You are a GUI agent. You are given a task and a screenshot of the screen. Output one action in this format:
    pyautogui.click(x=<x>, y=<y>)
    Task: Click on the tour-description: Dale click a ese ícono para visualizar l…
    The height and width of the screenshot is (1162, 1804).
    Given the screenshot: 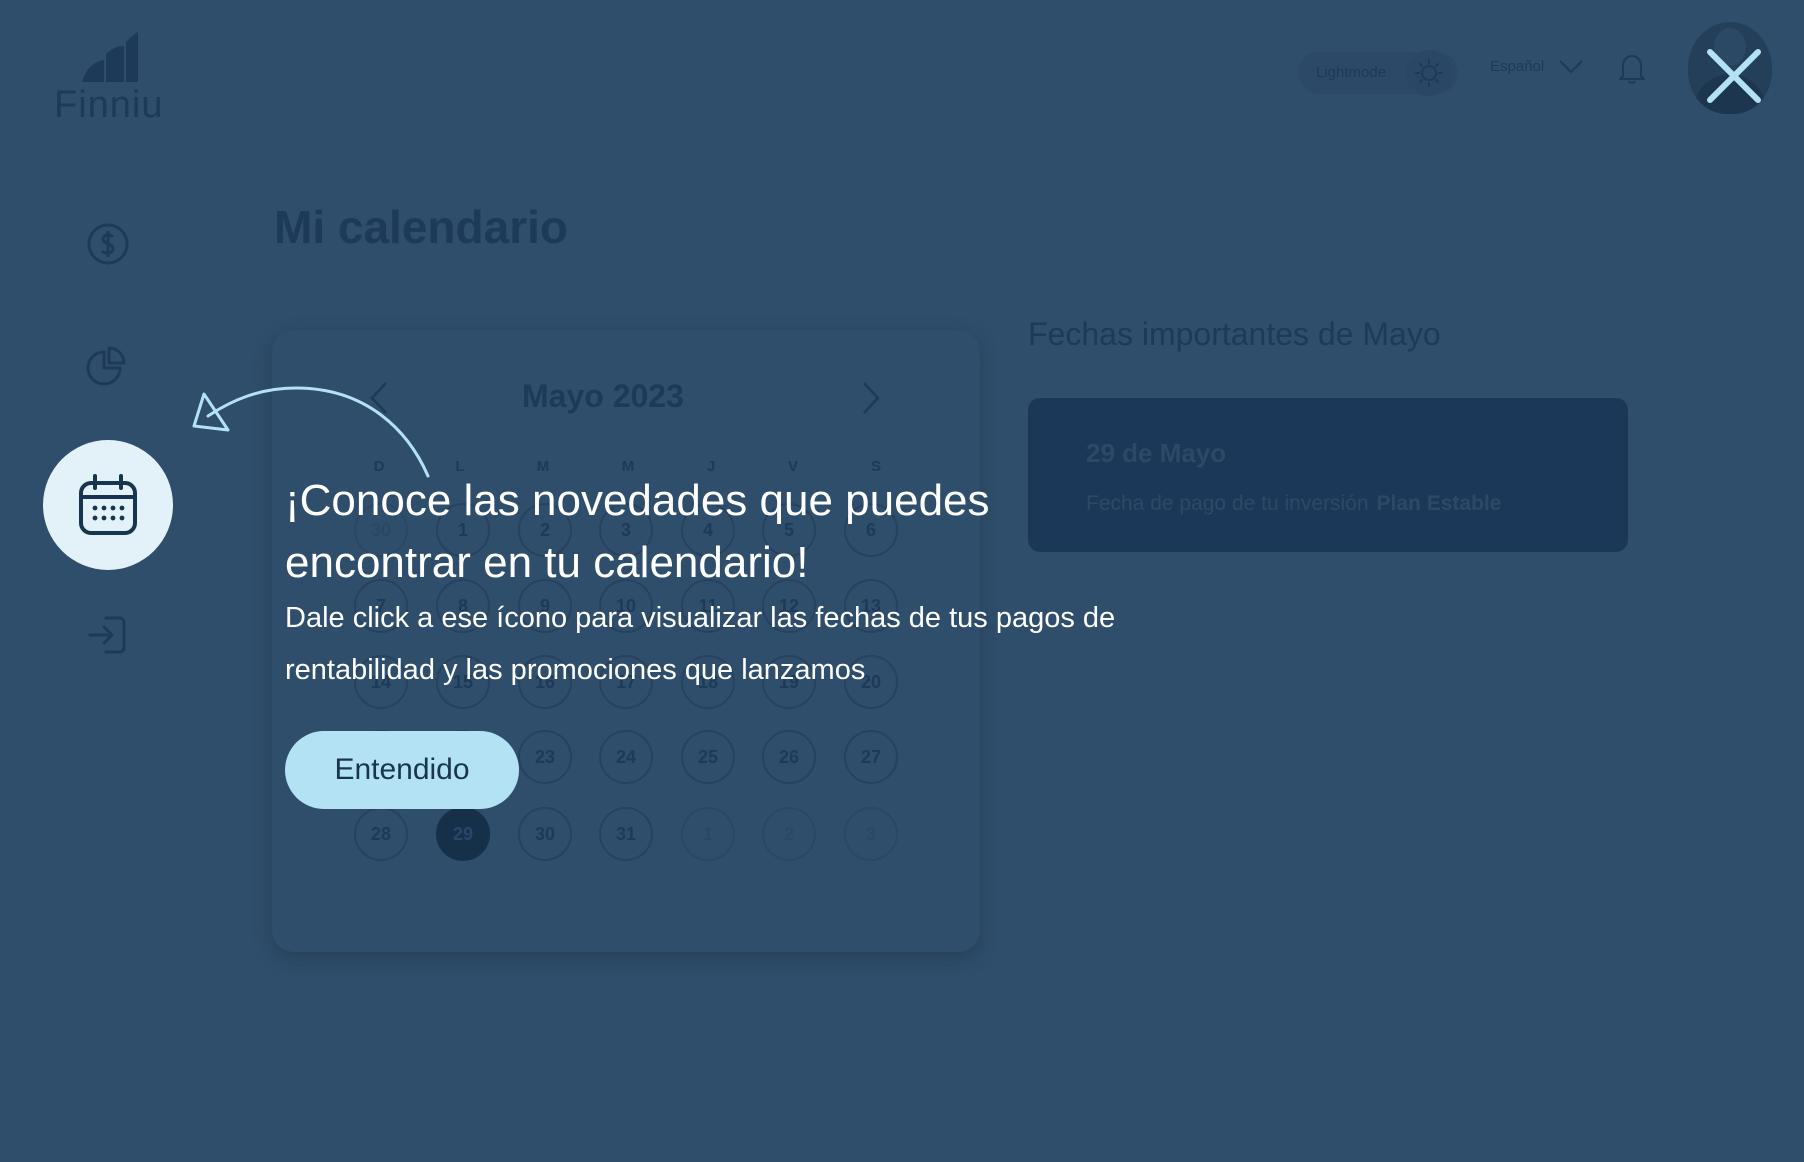 What is the action you would take?
    pyautogui.click(x=700, y=644)
    